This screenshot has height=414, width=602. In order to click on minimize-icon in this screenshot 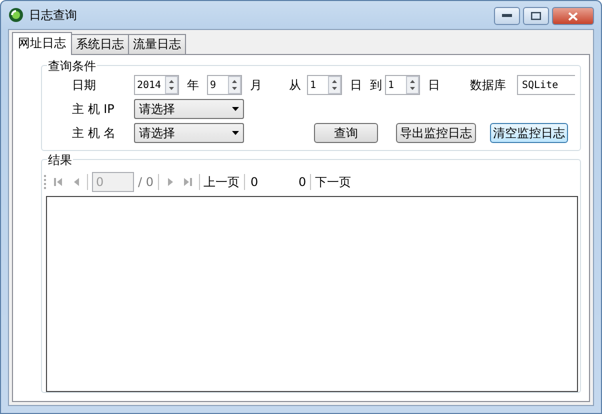, I will do `click(507, 16)`.